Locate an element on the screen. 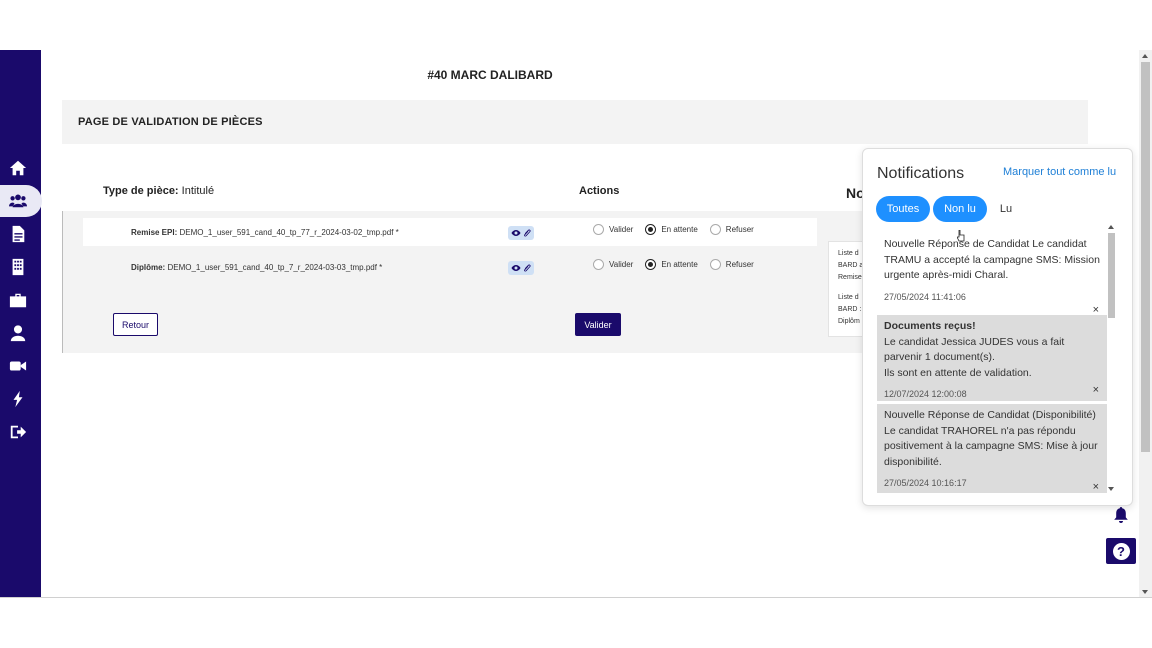 This screenshot has width=1152, height=648. section-header: PAGE DE VALIDATION DE PIÈCES is located at coordinates (575, 122).